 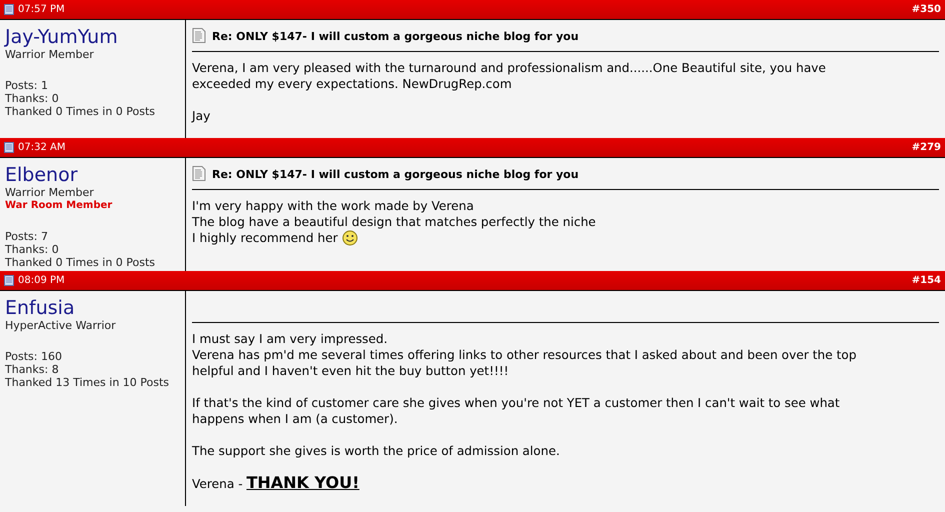 I want to click on message-text: The blog have a beautiful design that matches perfectly the niche, so click(x=394, y=222).